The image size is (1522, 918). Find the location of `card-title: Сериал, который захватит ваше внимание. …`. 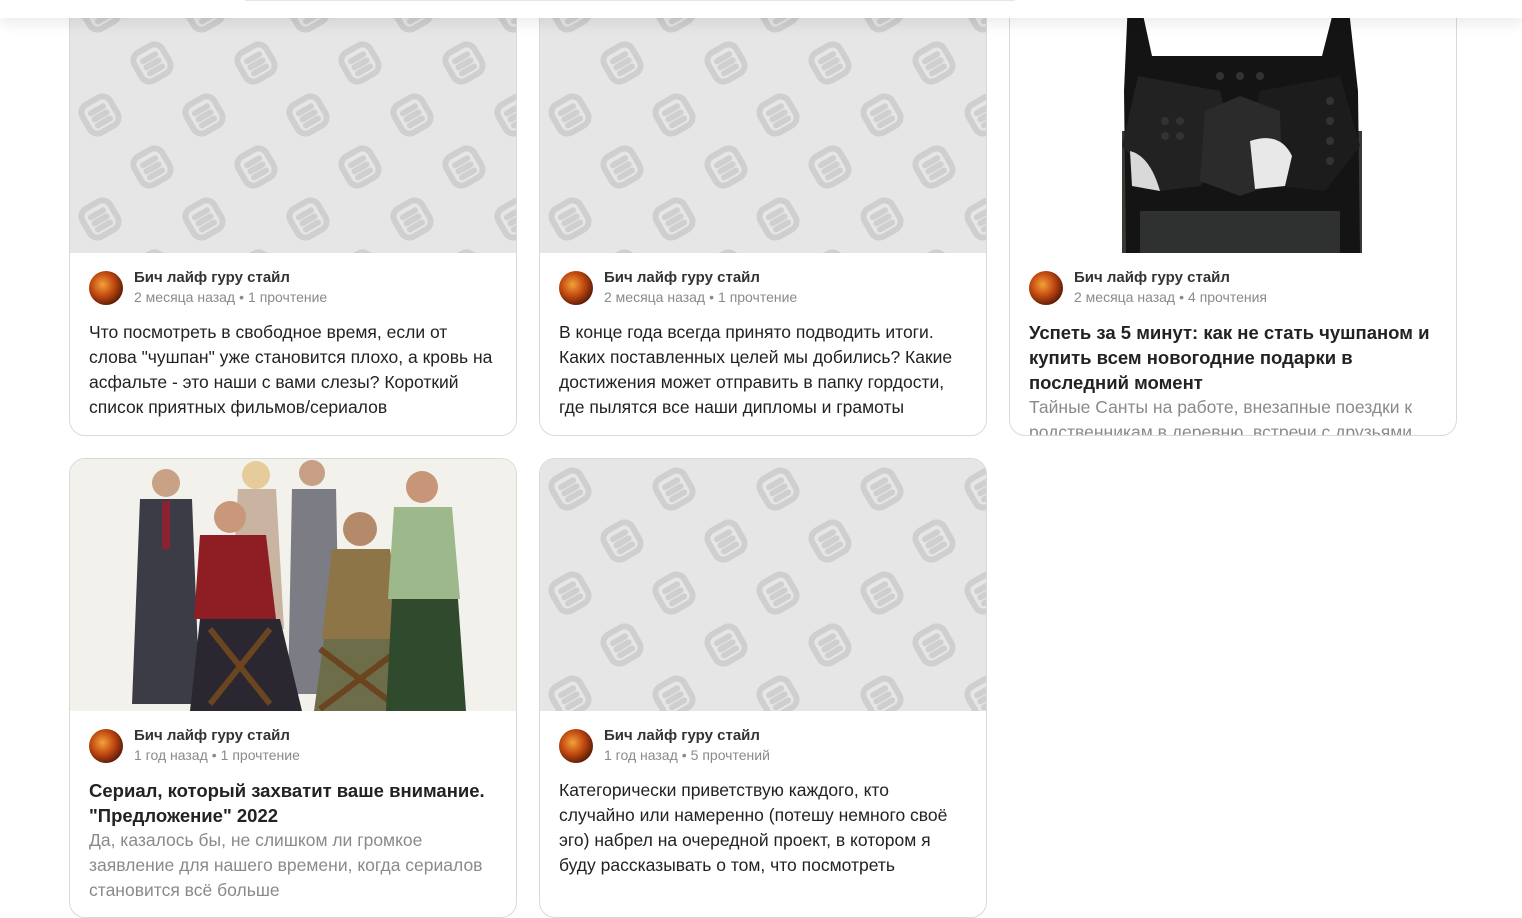

card-title: Сериал, который захватит ваше внимание. … is located at coordinates (294, 803).